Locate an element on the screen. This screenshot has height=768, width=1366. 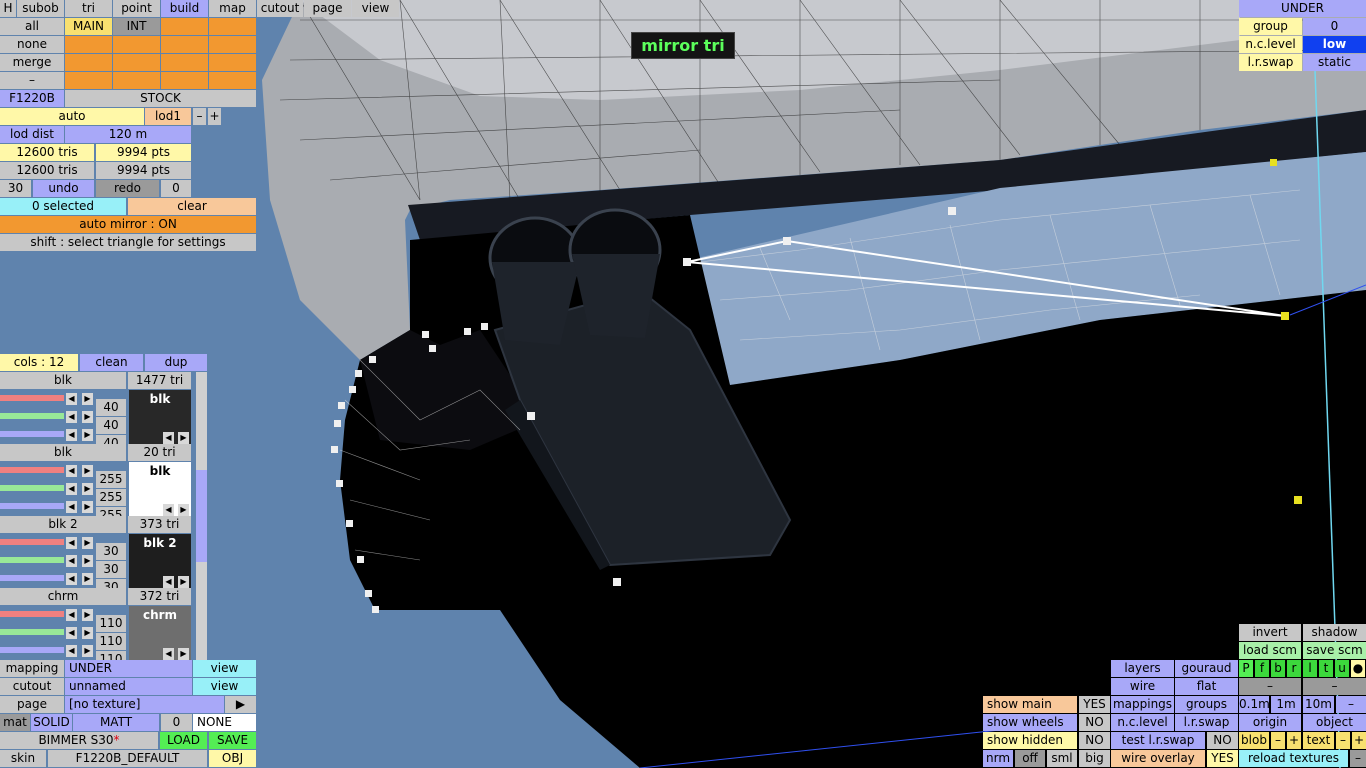
layers-button: layers is located at coordinates (1142, 668).